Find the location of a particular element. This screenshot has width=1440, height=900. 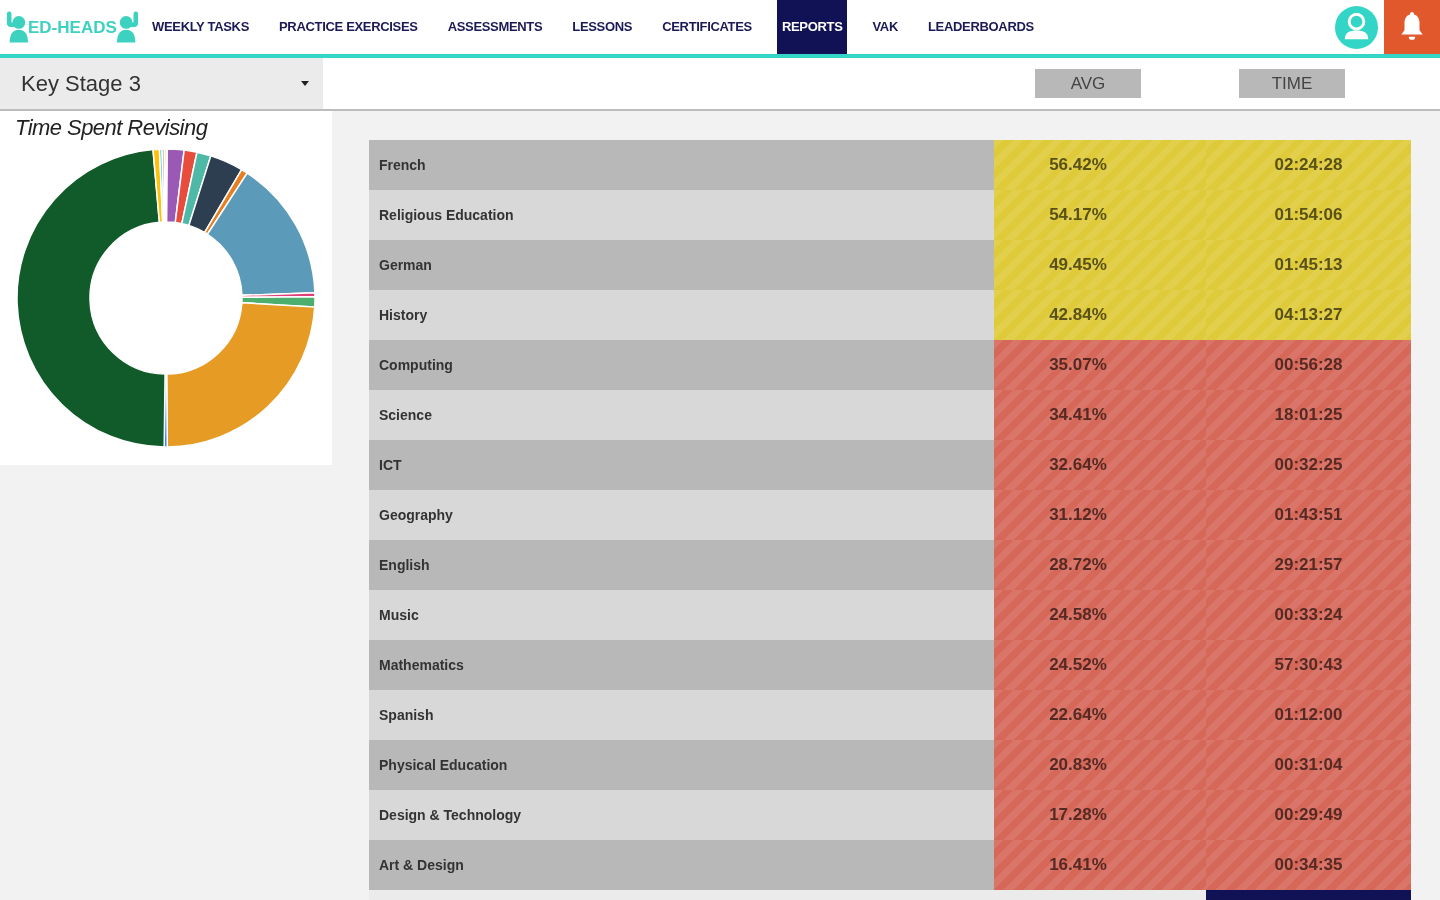

subject-cell: Computing is located at coordinates (681, 365).